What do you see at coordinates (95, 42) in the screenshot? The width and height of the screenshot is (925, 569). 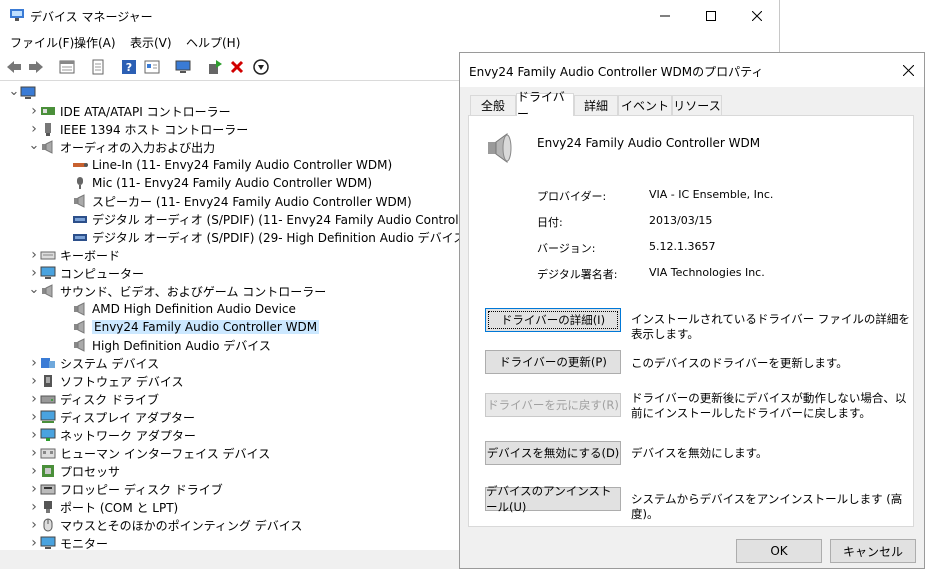 I see `menu-action: 操作(A)` at bounding box center [95, 42].